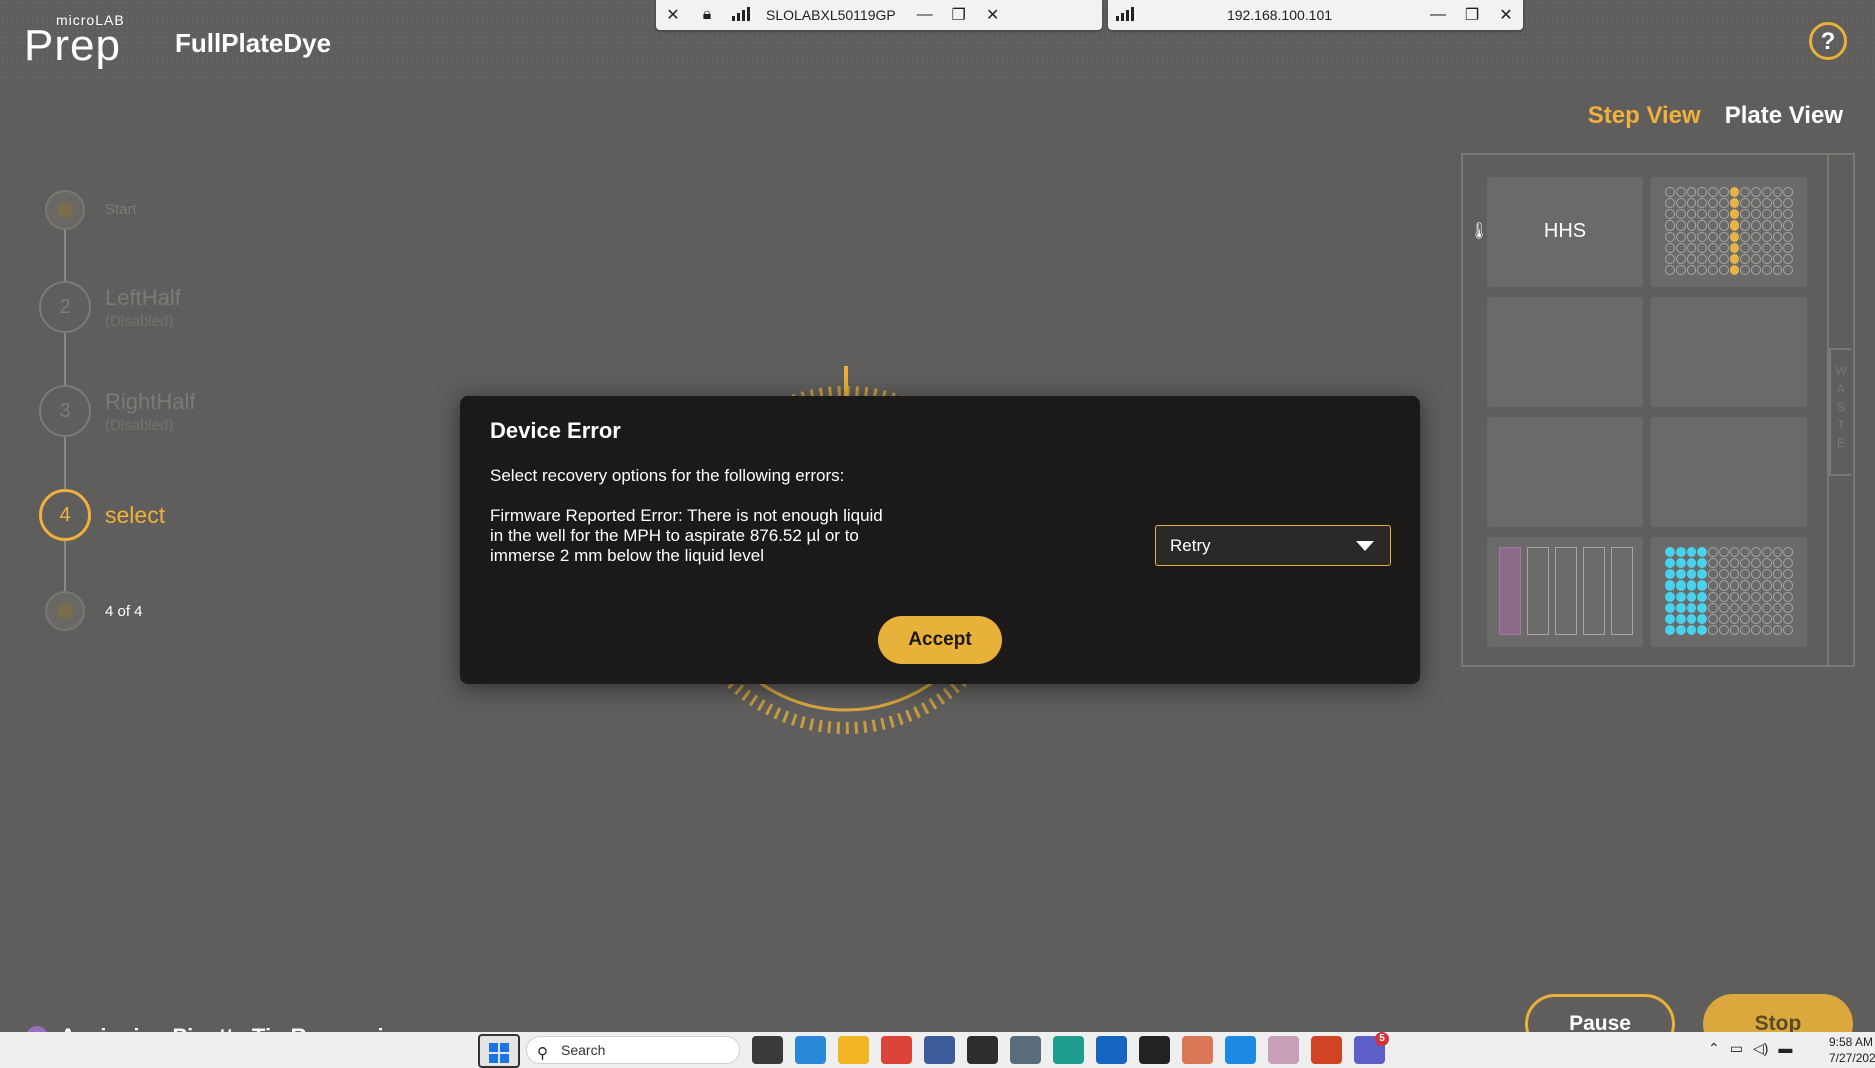  I want to click on step-label-select: select, so click(135, 515).